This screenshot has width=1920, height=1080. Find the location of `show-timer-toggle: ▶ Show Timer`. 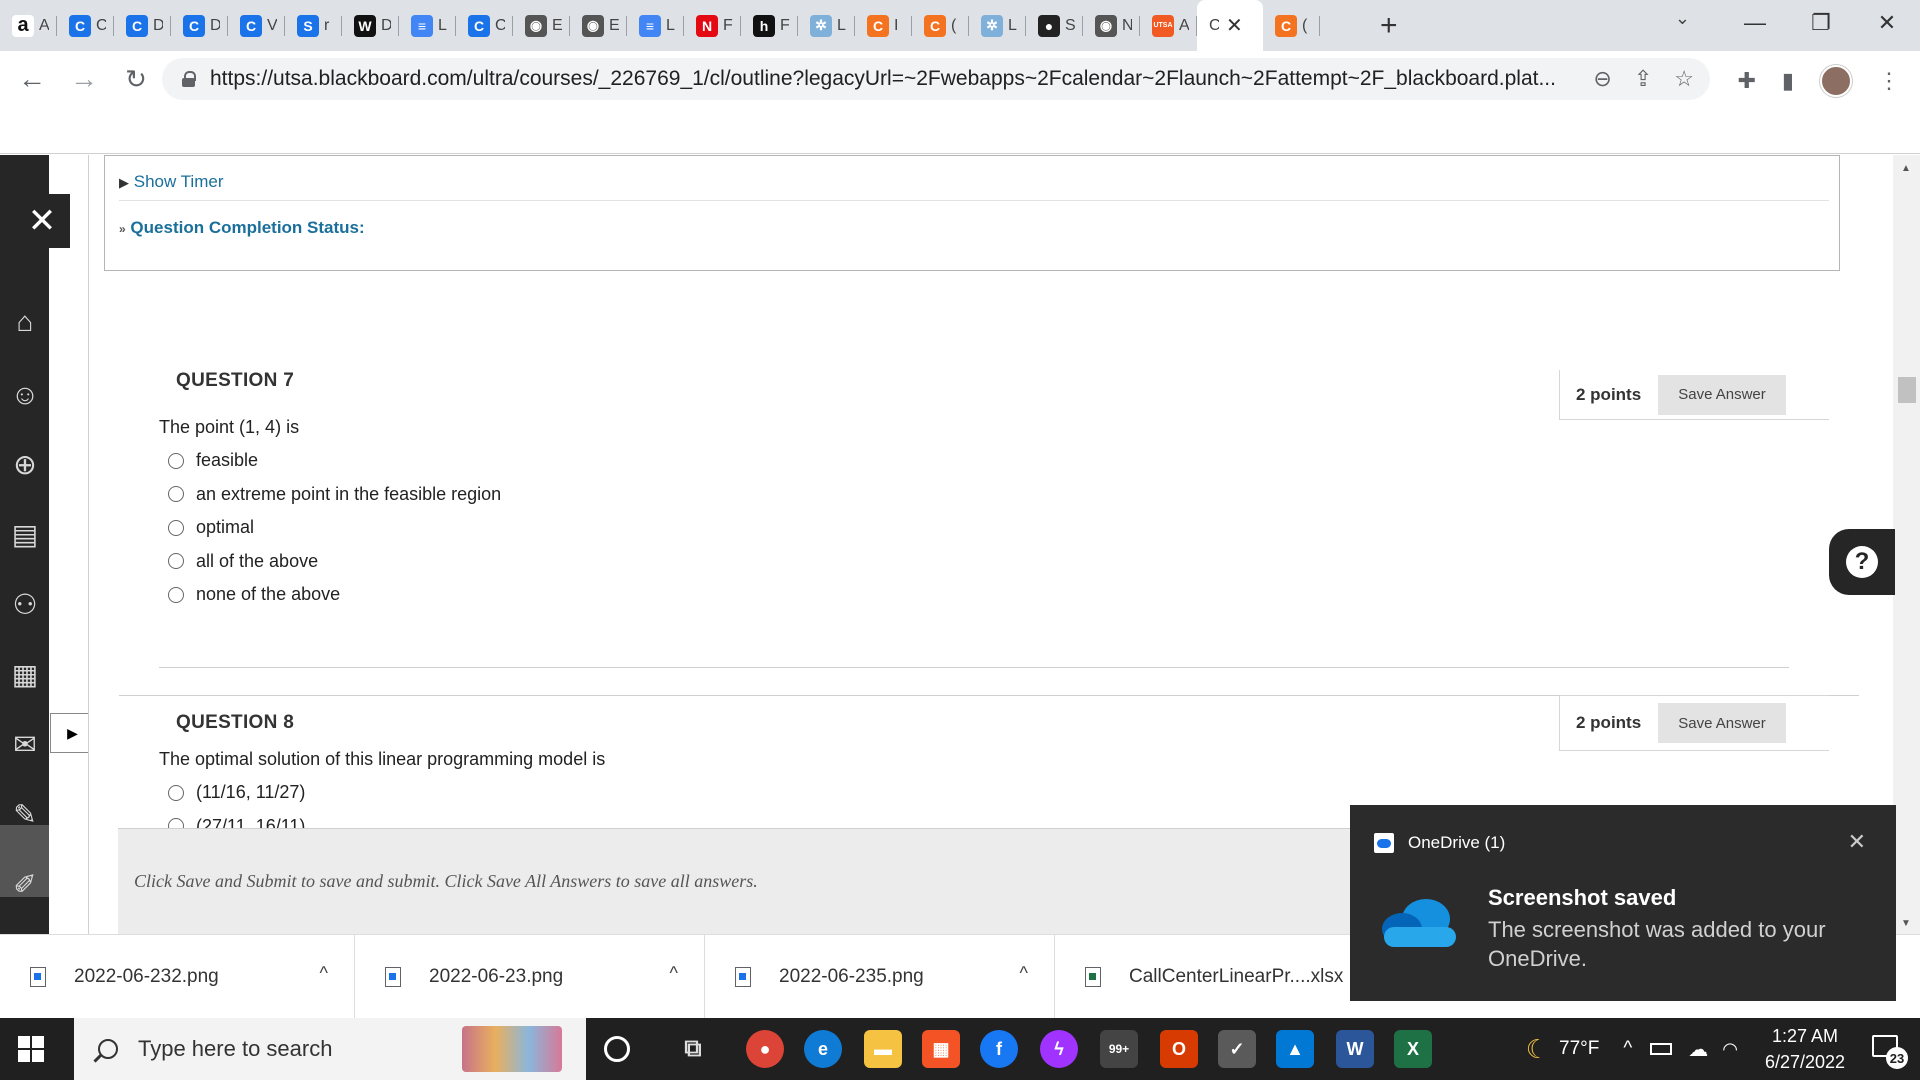

show-timer-toggle: ▶ Show Timer is located at coordinates (171, 182).